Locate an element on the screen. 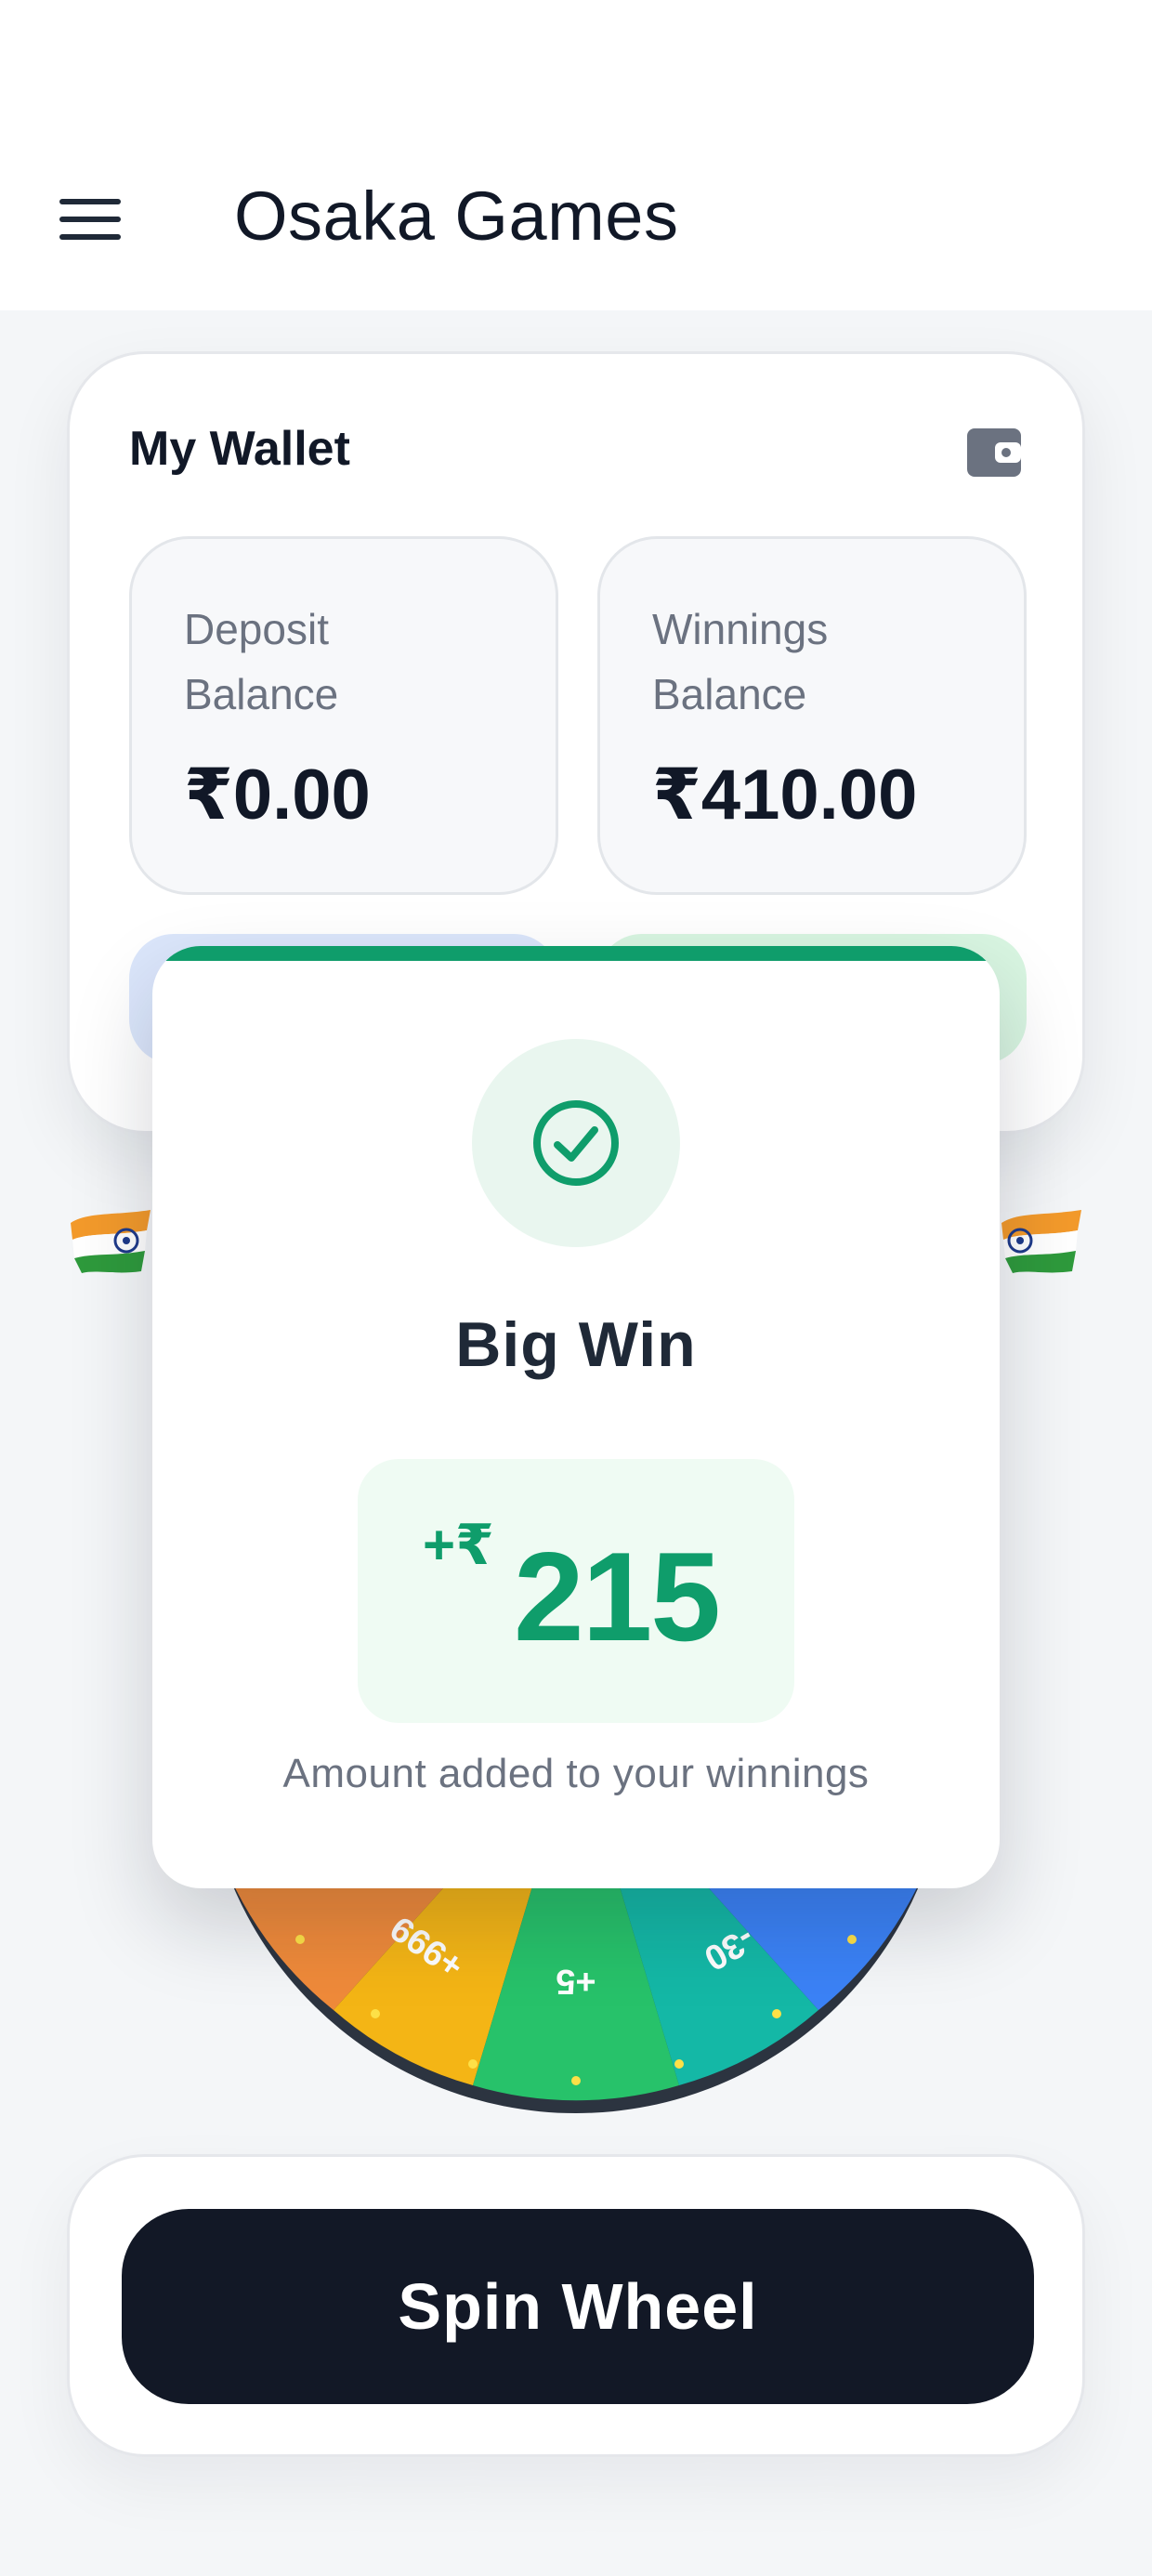 This screenshot has height=2576, width=1152. winnings-balance-label: Winnings Balance is located at coordinates (740, 661).